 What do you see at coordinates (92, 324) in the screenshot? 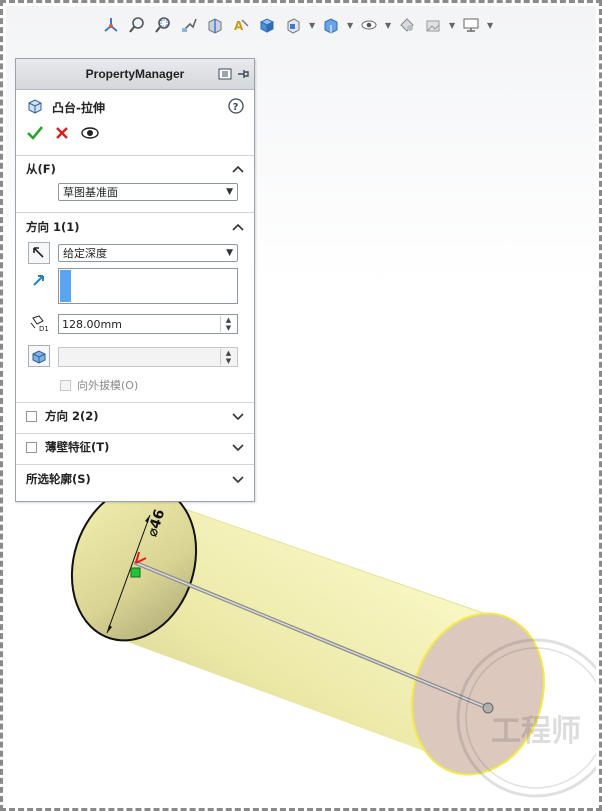
I see `depth-value: 128.00mm` at bounding box center [92, 324].